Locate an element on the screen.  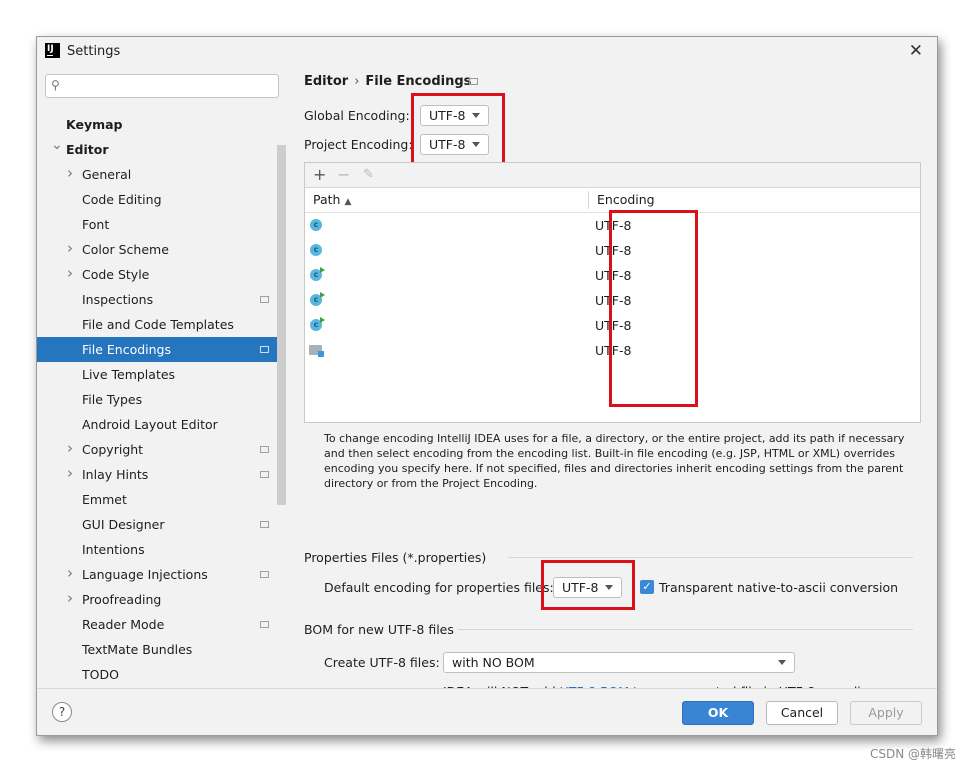
sidebar-item-live-templates: Live Templates is located at coordinates (161, 374).